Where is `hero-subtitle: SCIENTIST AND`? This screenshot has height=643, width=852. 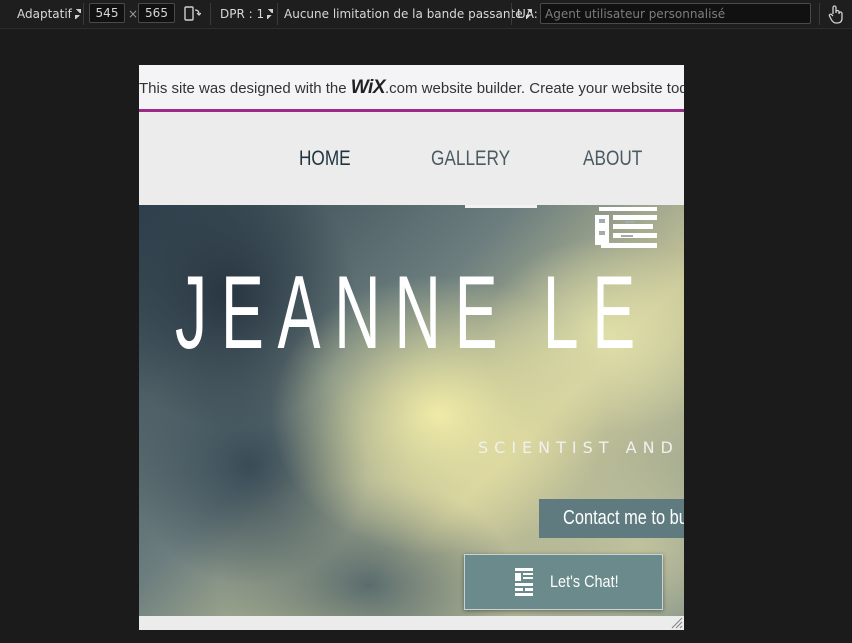 hero-subtitle: SCIENTIST AND is located at coordinates (578, 447).